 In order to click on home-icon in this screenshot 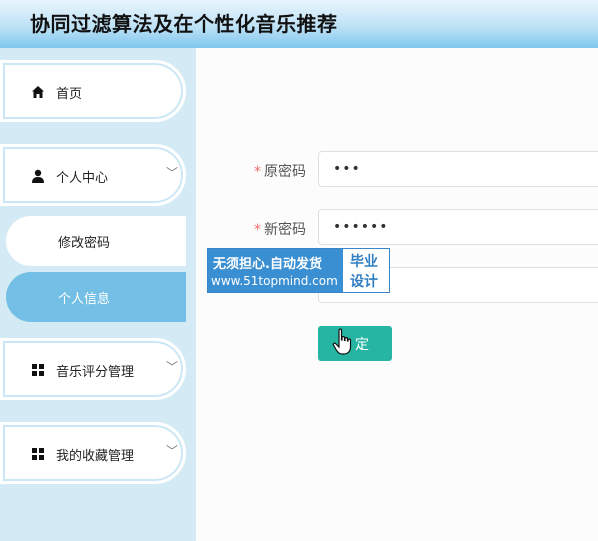, I will do `click(38, 92)`.